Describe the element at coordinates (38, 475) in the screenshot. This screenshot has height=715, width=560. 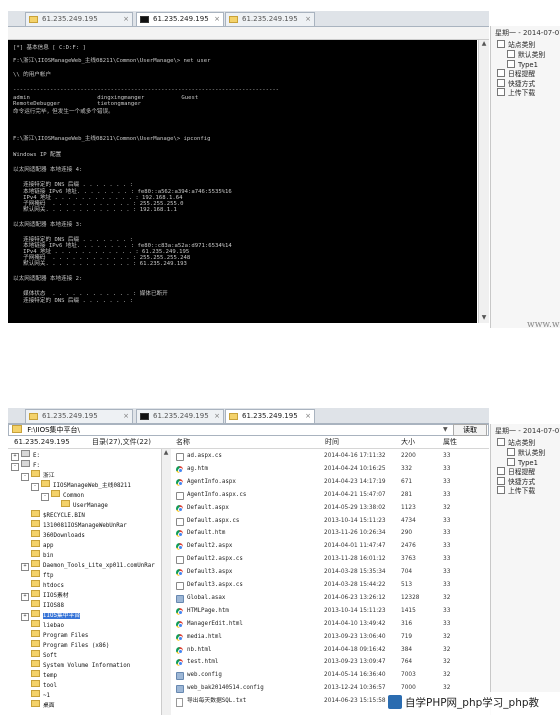
I see `tree-node: - 浙江` at that location.